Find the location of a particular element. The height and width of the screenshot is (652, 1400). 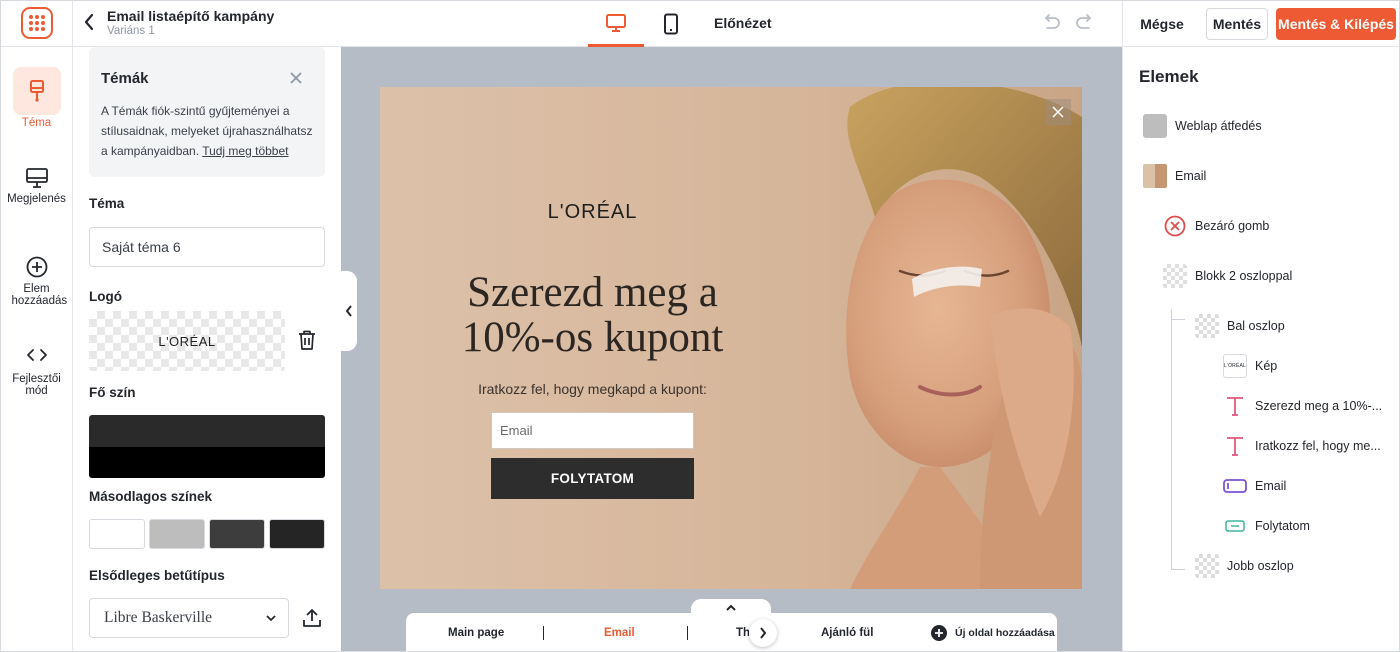

font-select: Libre Baskerville is located at coordinates (189, 618).